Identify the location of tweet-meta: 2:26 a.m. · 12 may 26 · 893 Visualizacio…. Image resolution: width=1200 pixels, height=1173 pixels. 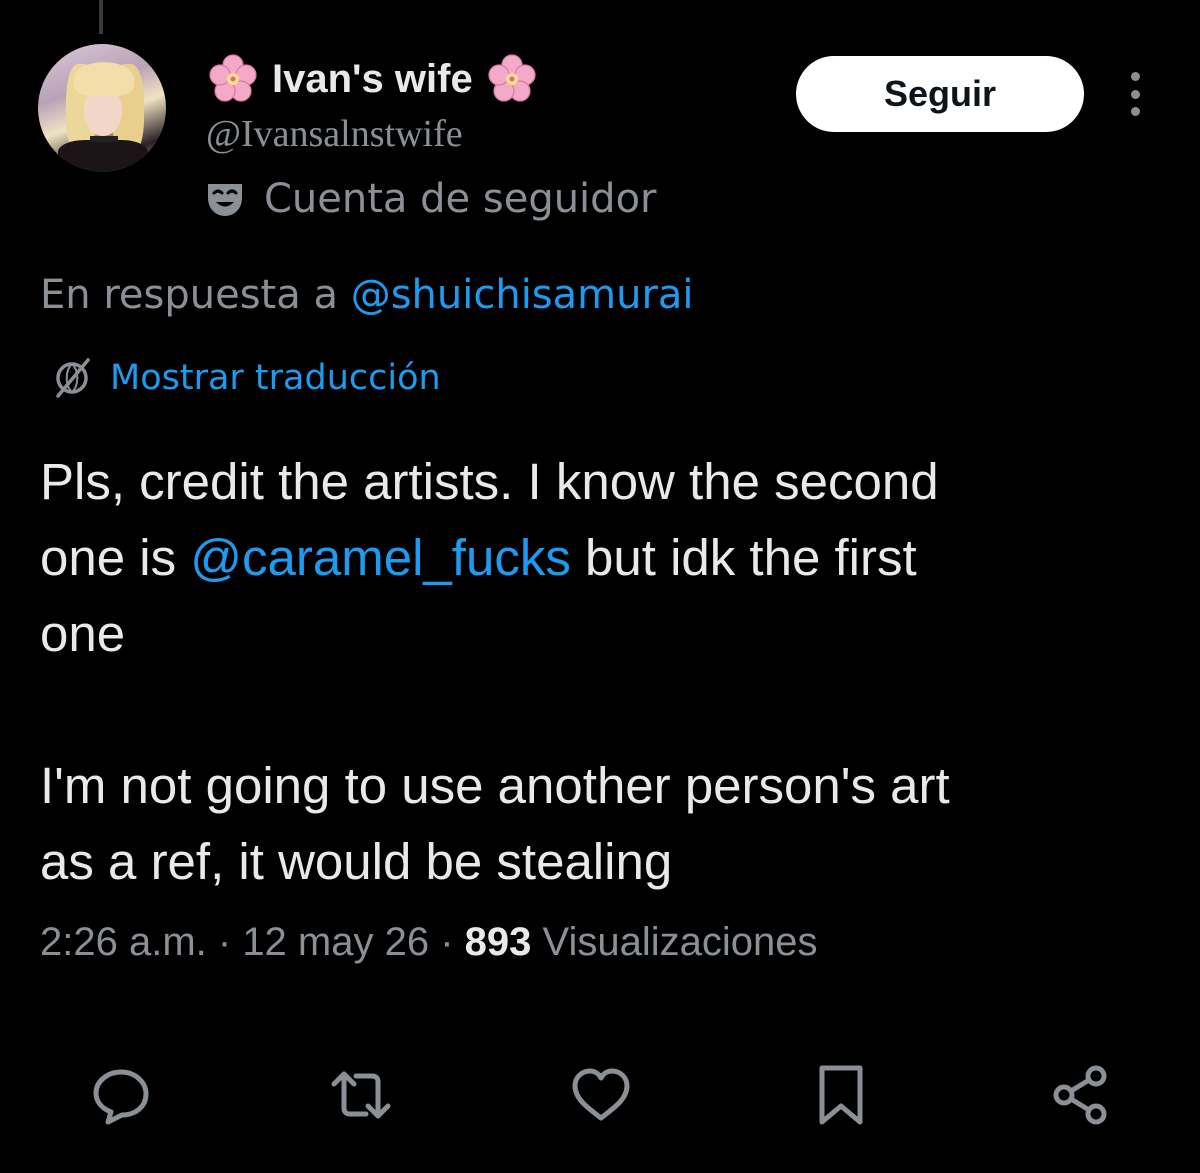
(428, 942).